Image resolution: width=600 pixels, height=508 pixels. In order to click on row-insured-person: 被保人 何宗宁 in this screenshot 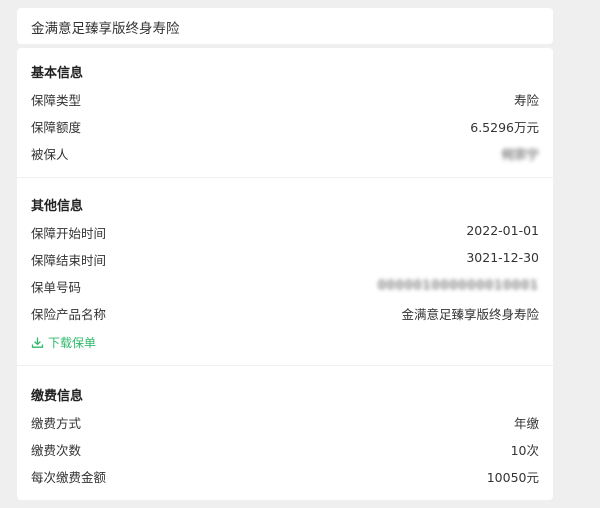, I will do `click(285, 154)`.